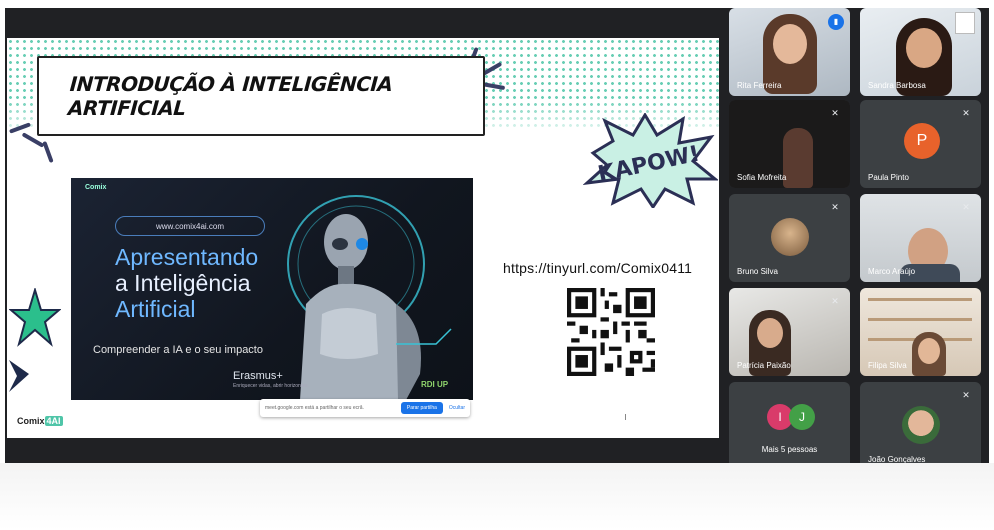  What do you see at coordinates (789, 449) in the screenshot?
I see `more-participants-label: Mais 5 pessoas` at bounding box center [789, 449].